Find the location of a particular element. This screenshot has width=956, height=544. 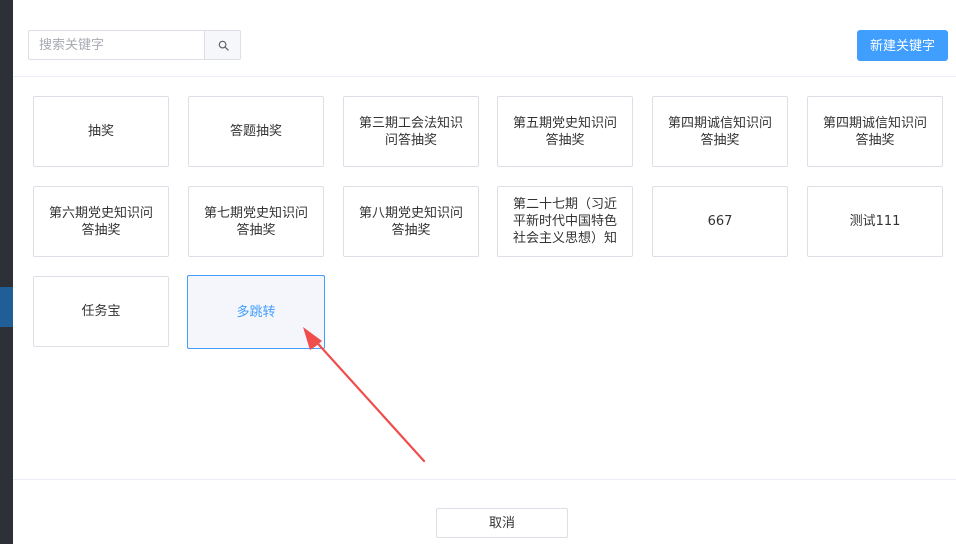

keyword-card-label: 抽奖 is located at coordinates (100, 131).